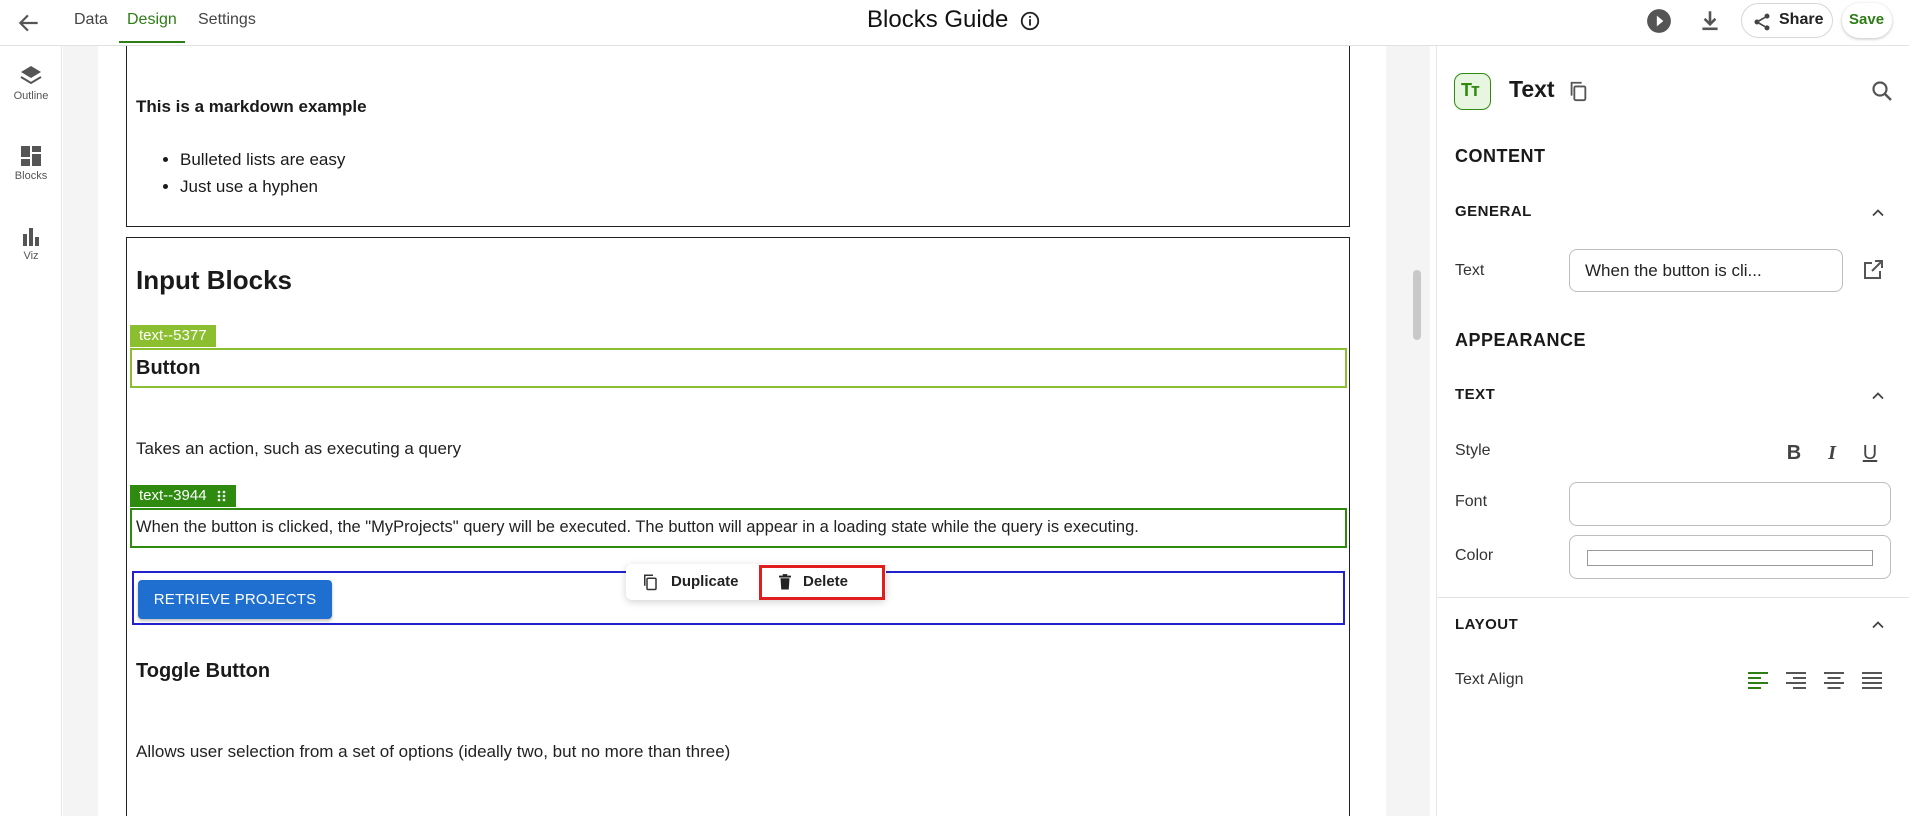 The image size is (1909, 816). Describe the element at coordinates (251, 106) in the screenshot. I see `markdown-heading: This is a markdown example` at that location.